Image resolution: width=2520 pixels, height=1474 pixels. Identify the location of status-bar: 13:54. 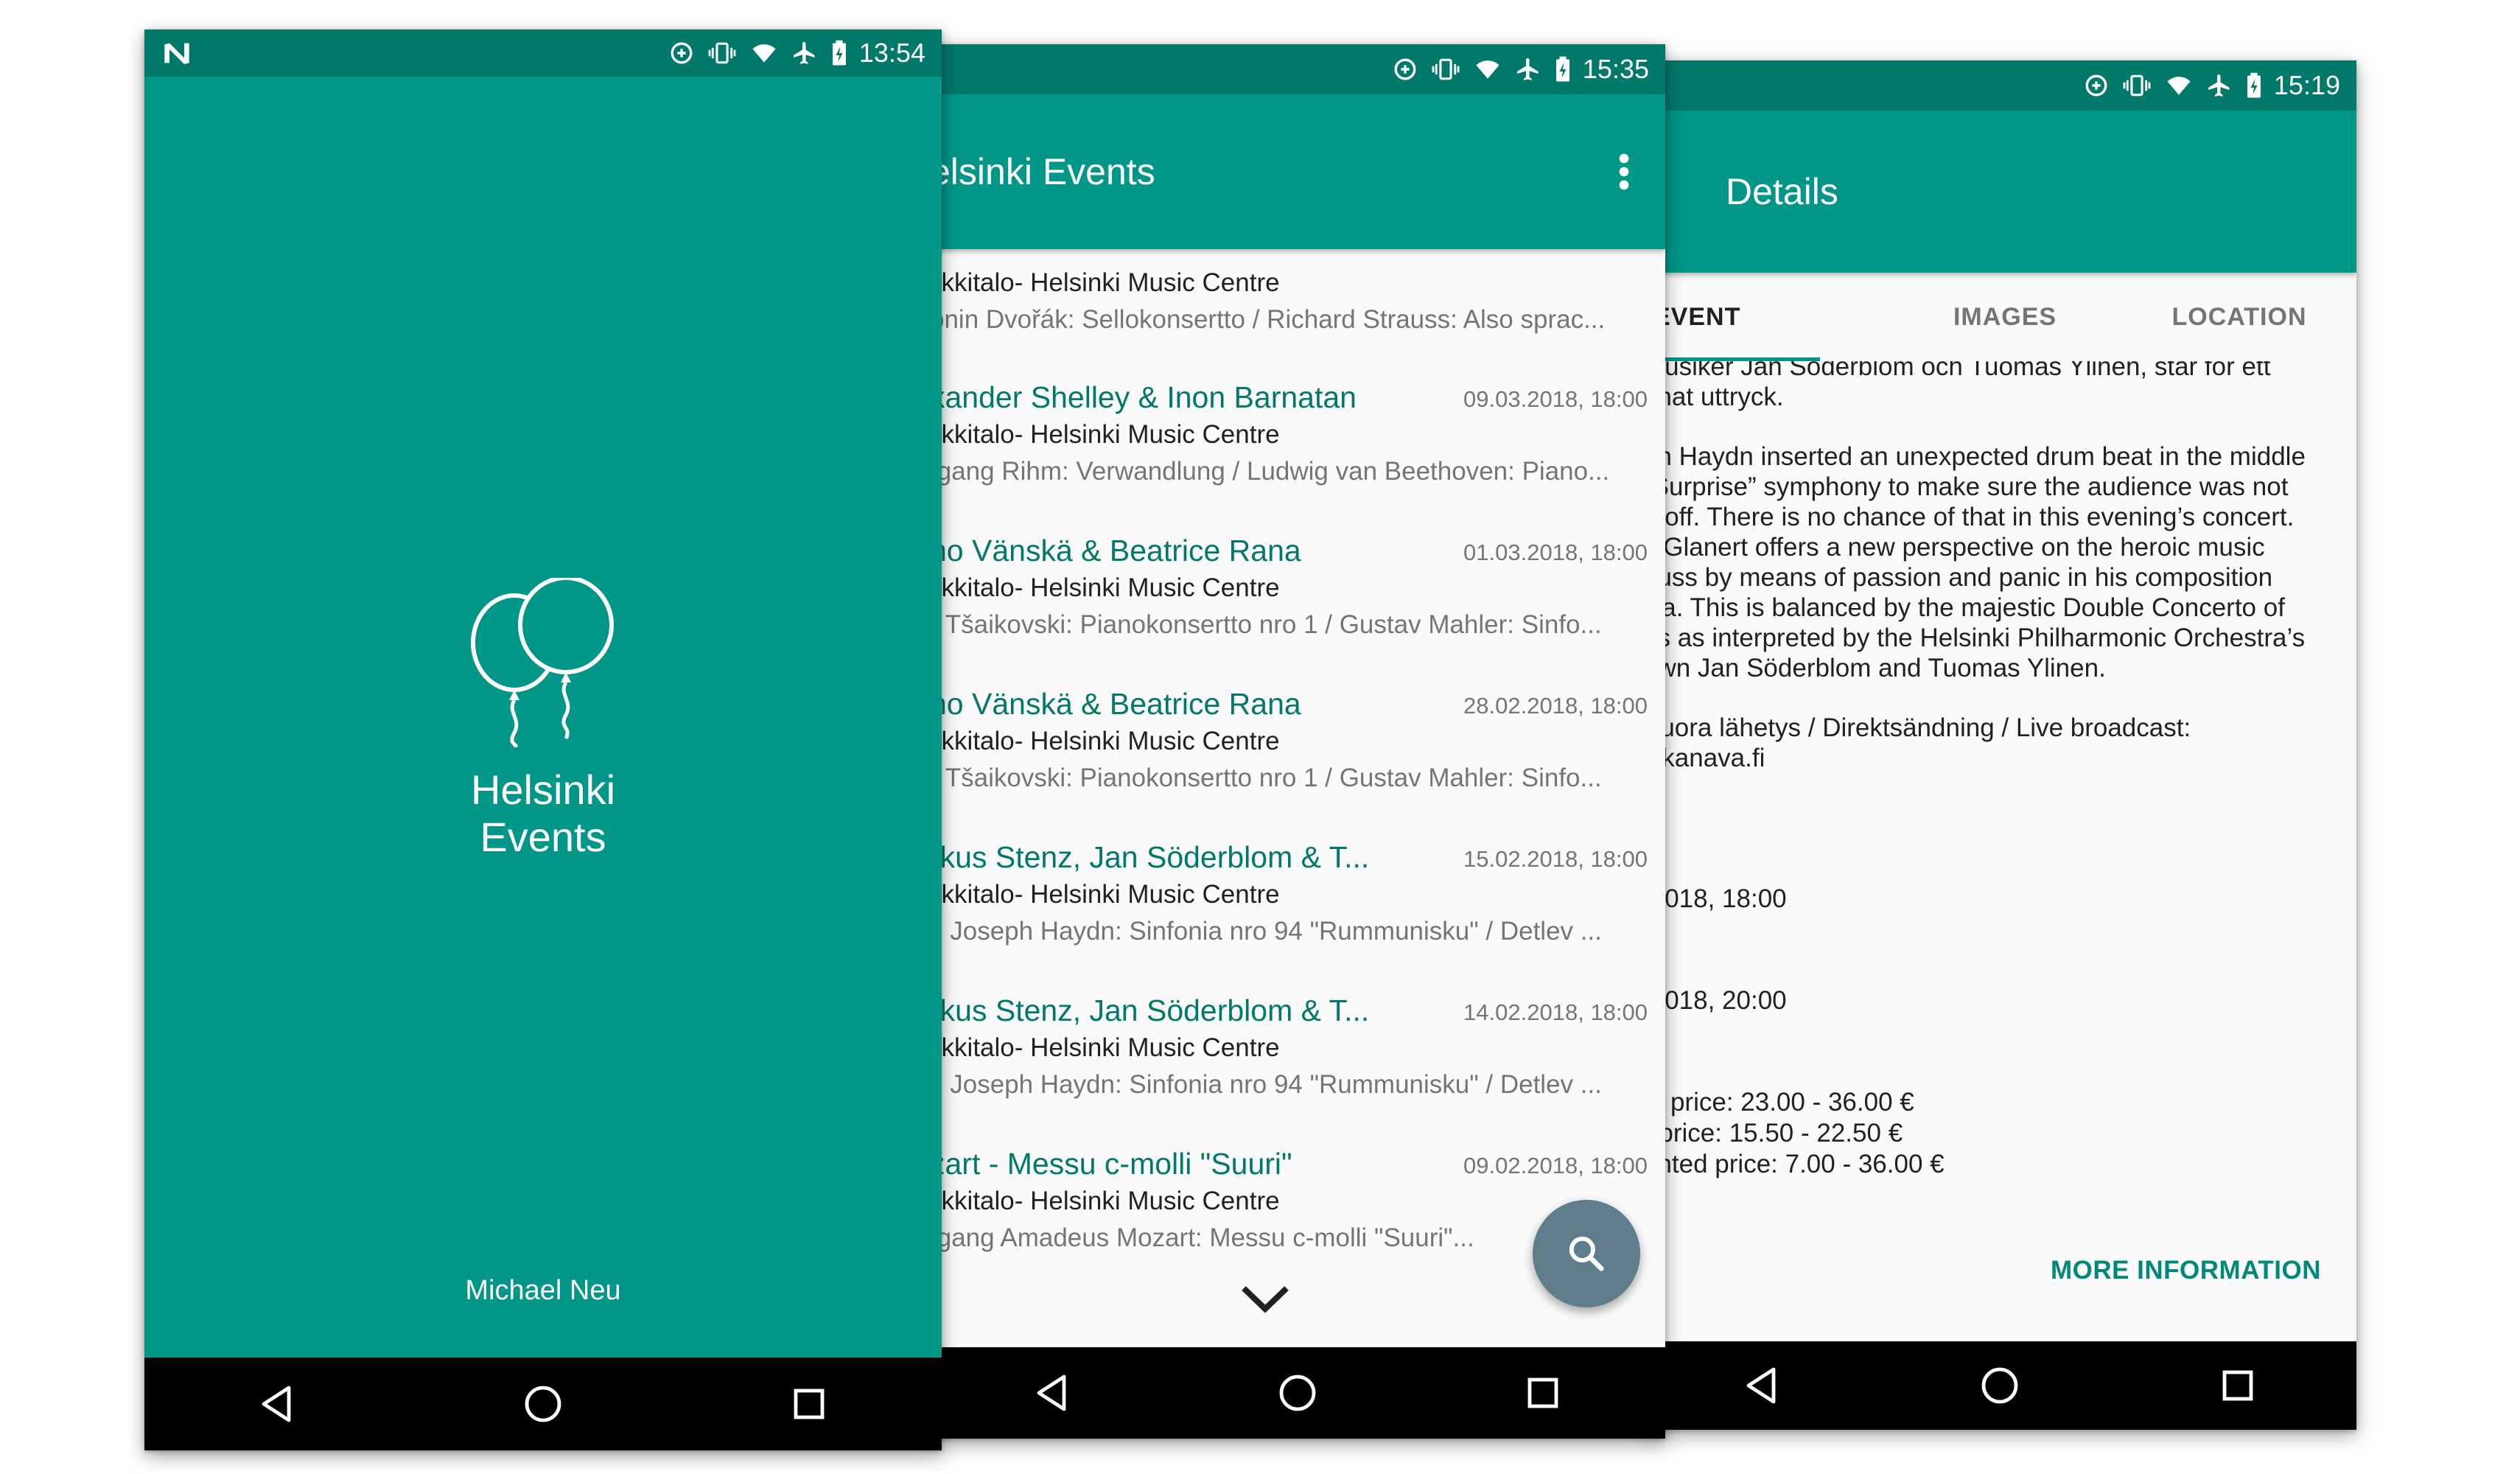
(543, 53).